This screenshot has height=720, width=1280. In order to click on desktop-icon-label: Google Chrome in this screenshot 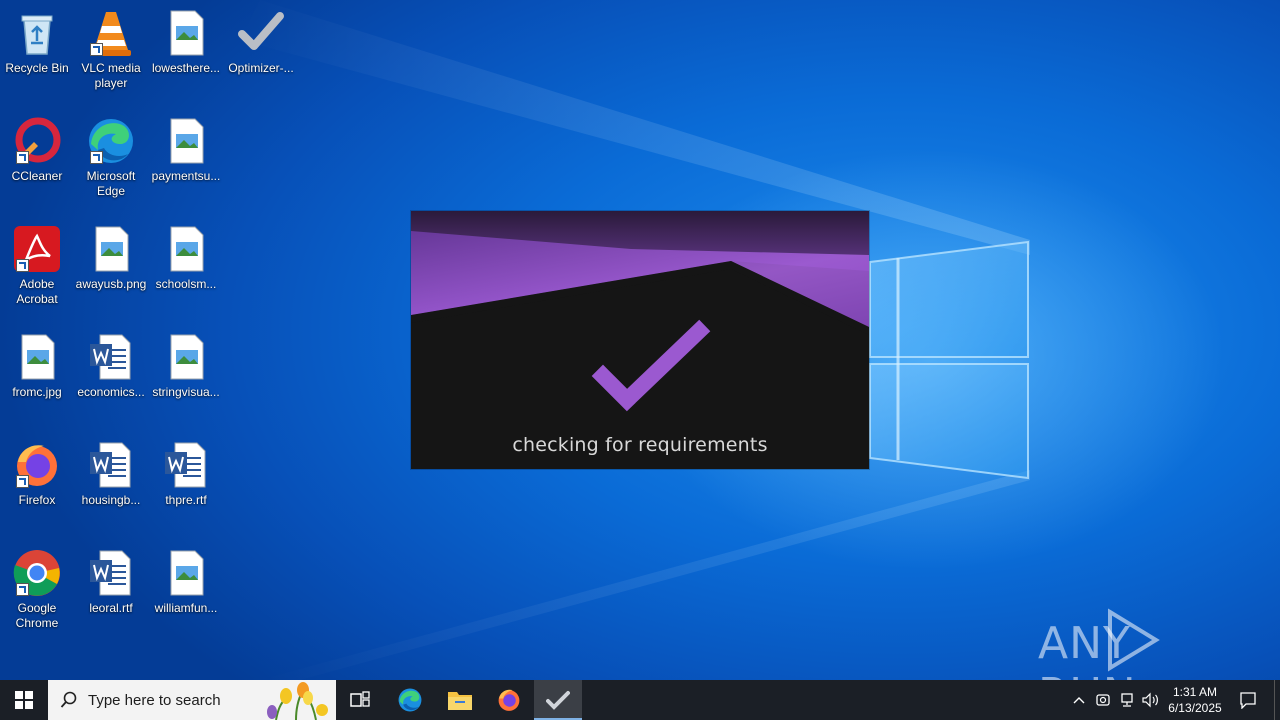, I will do `click(37, 615)`.